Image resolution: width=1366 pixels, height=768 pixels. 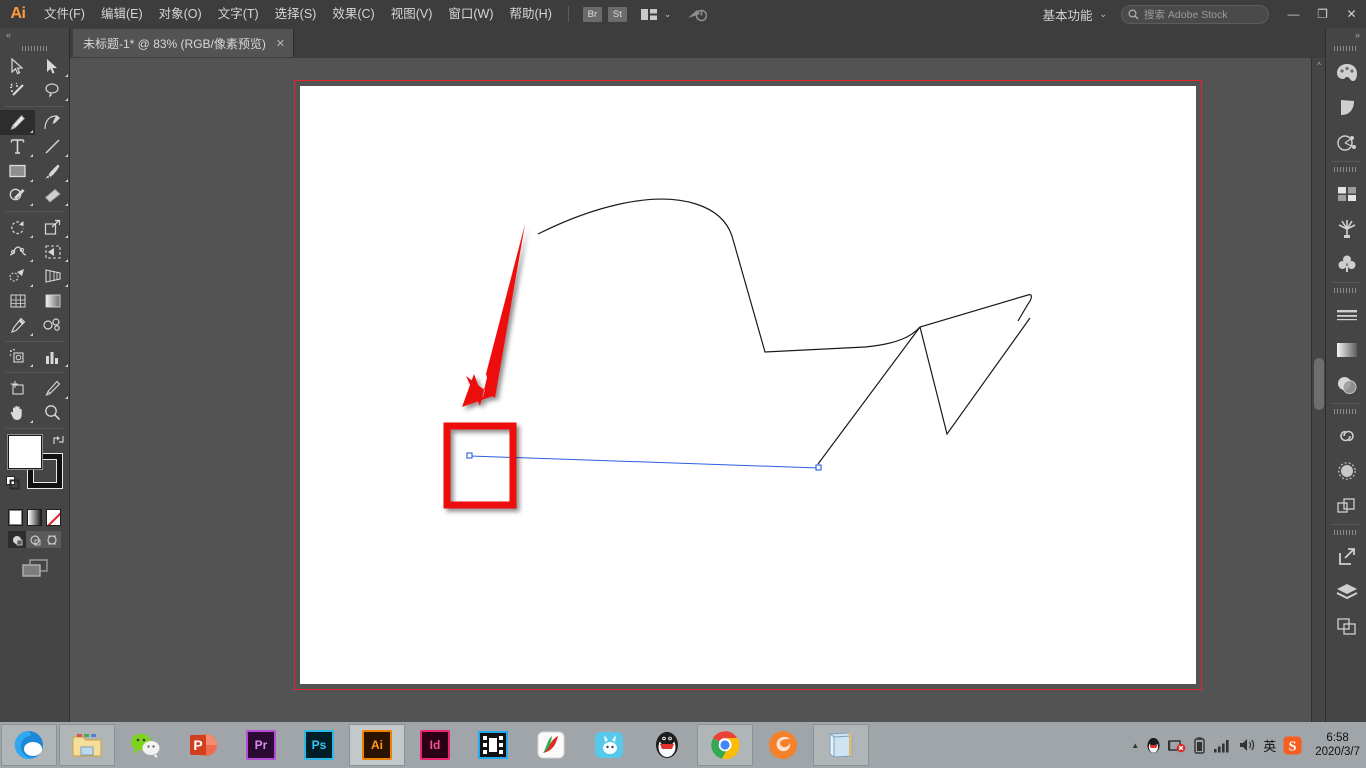 I want to click on column-graph-tool, so click(x=52, y=357).